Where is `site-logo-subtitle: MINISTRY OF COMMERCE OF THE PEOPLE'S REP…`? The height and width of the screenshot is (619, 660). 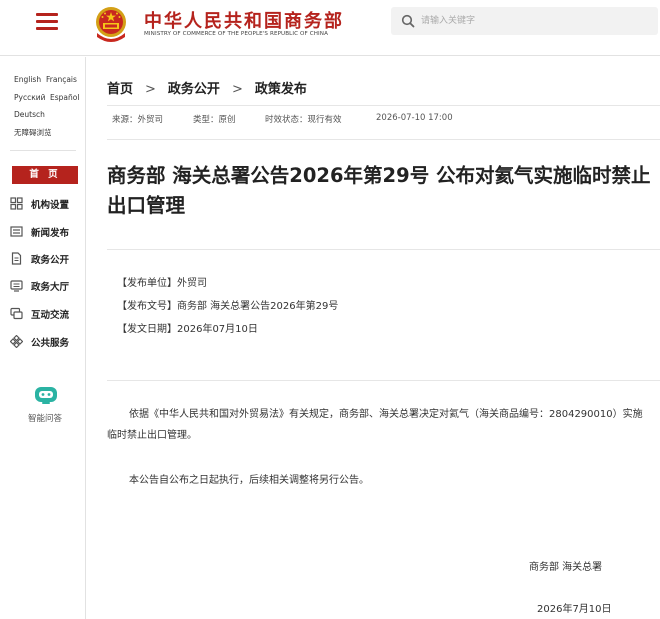
site-logo-subtitle: MINISTRY OF COMMERCE OF THE PEOPLE'S REP… is located at coordinates (236, 34).